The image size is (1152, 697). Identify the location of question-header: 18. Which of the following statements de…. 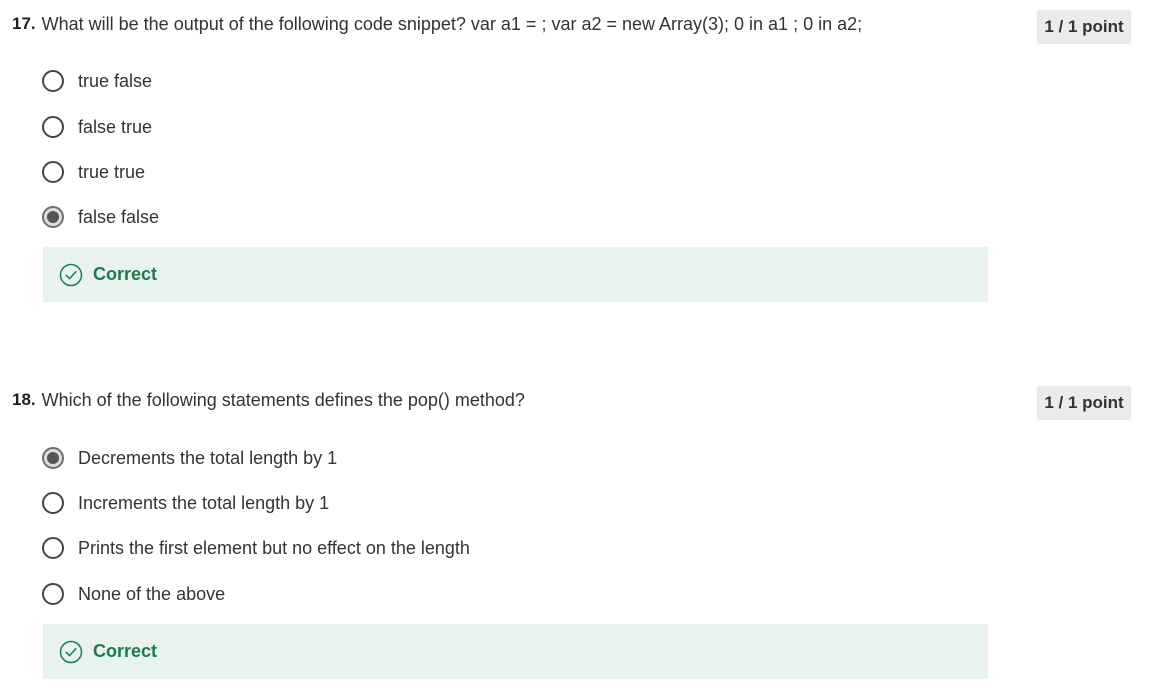
(268, 400).